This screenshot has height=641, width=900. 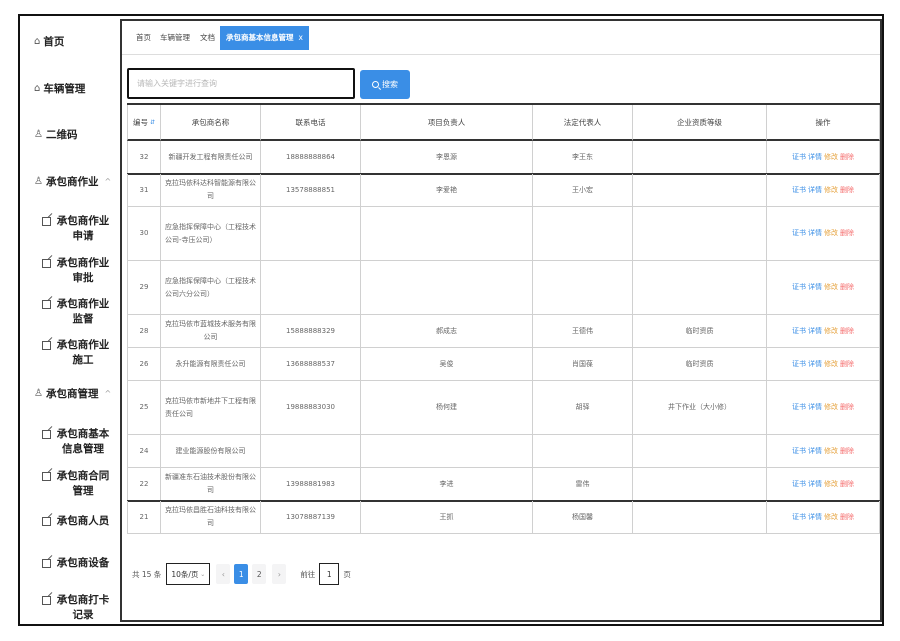 I want to click on cell-col-level: 井下作业（大小修）, so click(x=700, y=408).